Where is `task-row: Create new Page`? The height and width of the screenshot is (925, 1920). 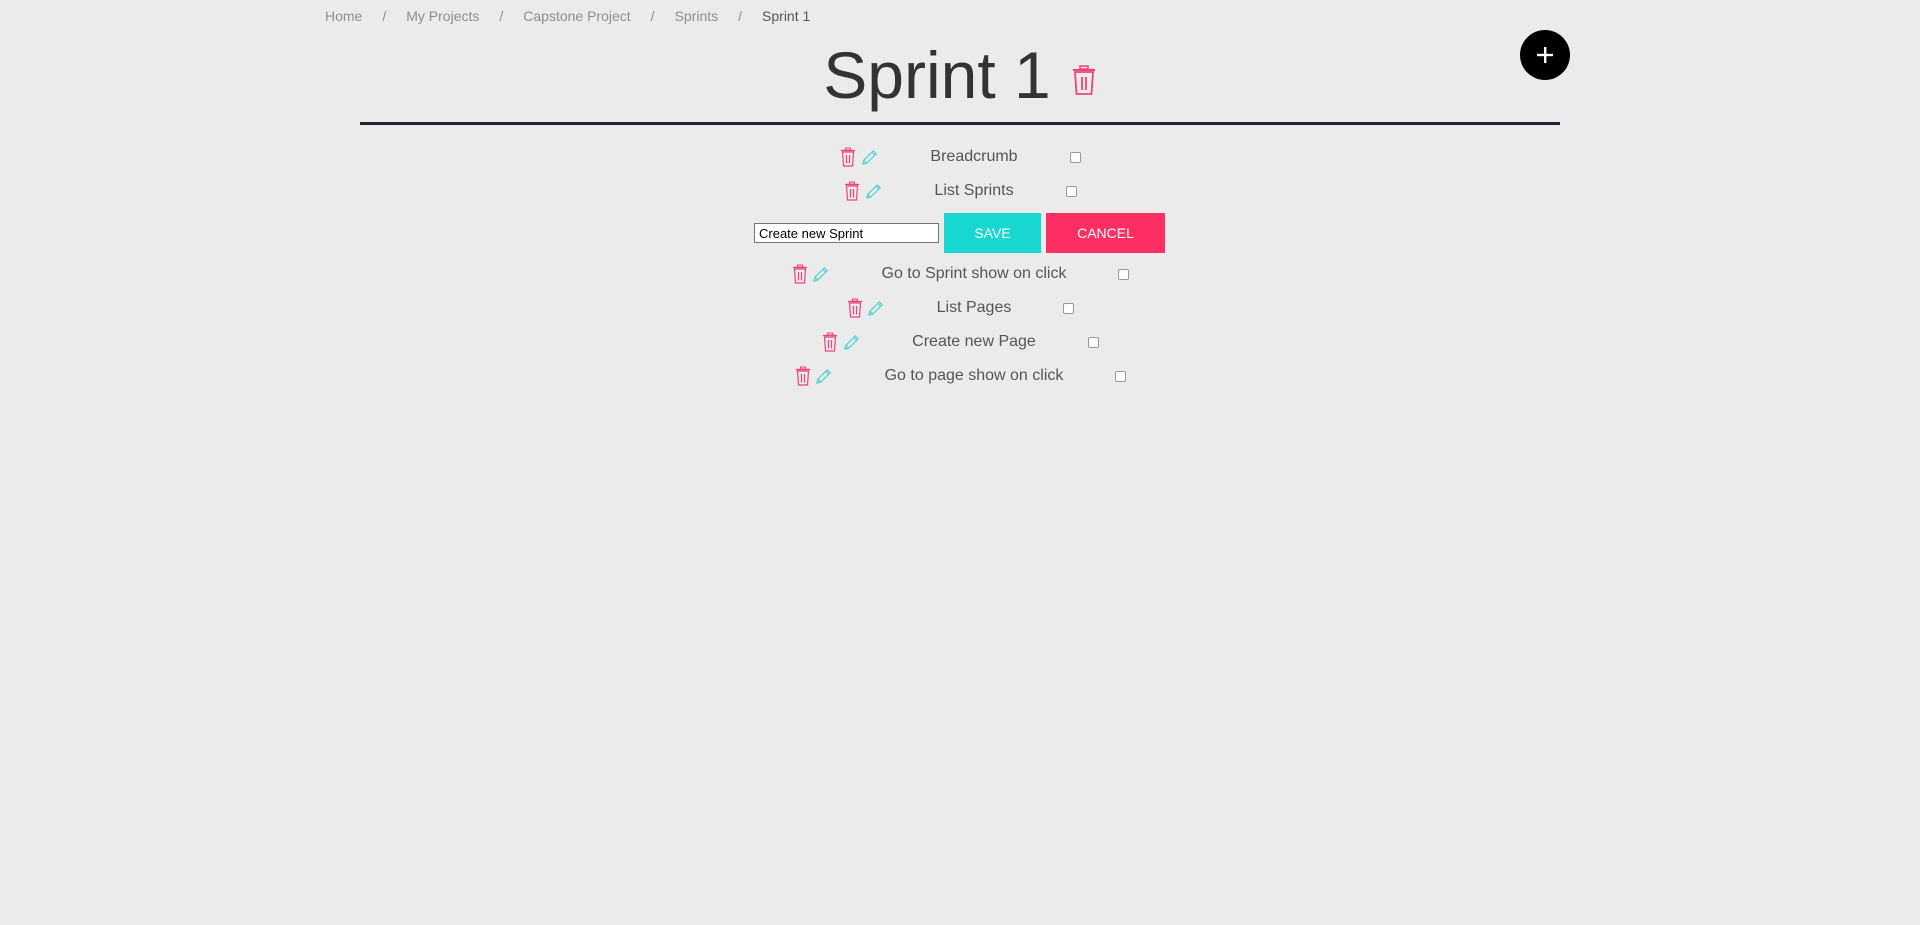 task-row: Create new Page is located at coordinates (960, 342).